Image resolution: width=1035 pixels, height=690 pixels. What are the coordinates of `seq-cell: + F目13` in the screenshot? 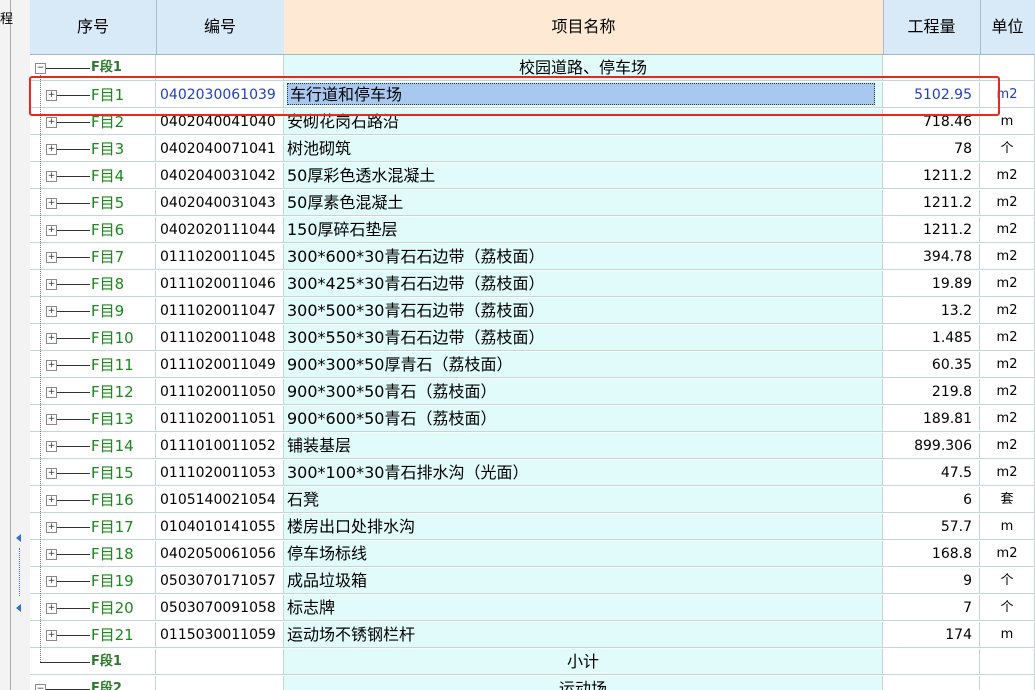 It's located at (93, 419).